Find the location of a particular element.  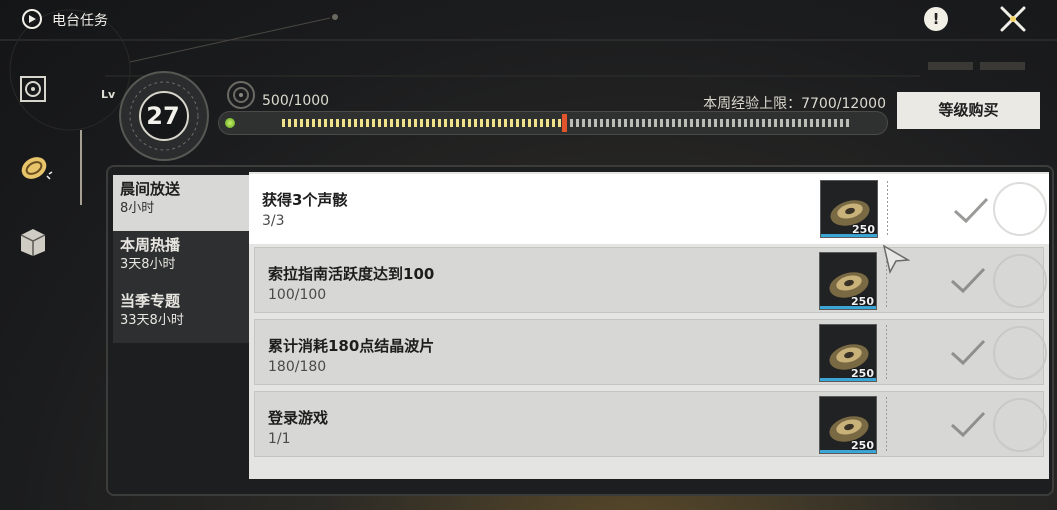

sidebar-item-box-icon is located at coordinates (33, 242).